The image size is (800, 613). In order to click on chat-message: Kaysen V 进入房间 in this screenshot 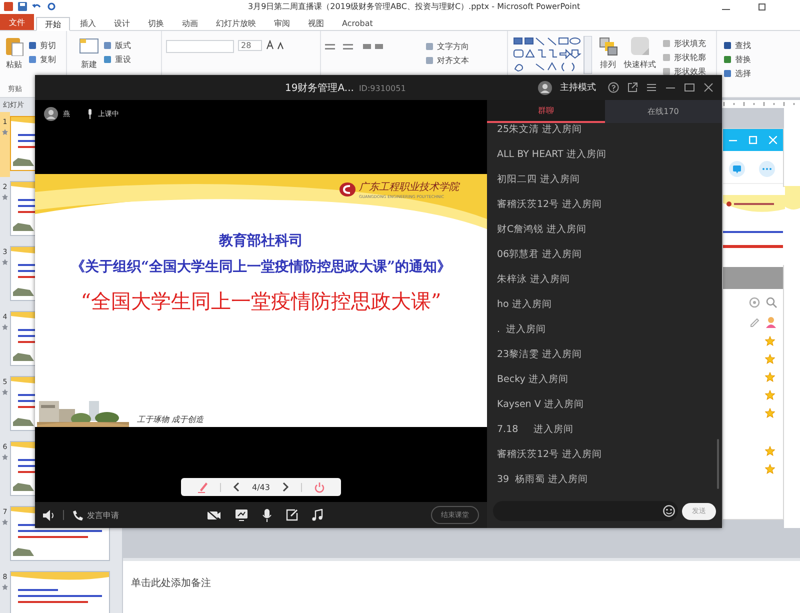, I will do `click(540, 405)`.